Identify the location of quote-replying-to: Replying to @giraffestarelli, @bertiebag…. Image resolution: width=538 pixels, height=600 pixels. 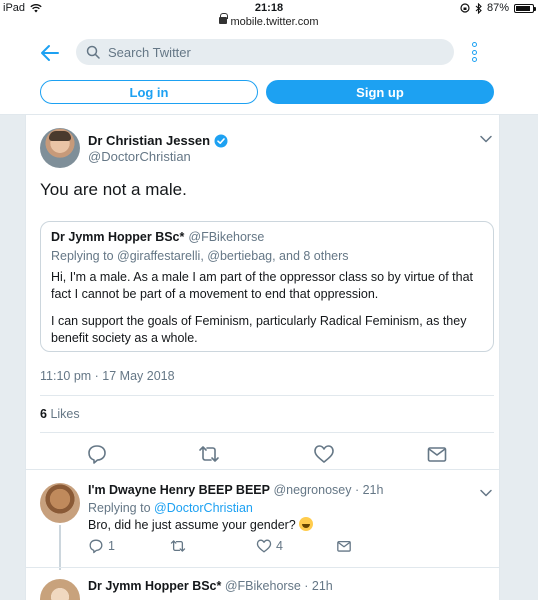
(200, 256).